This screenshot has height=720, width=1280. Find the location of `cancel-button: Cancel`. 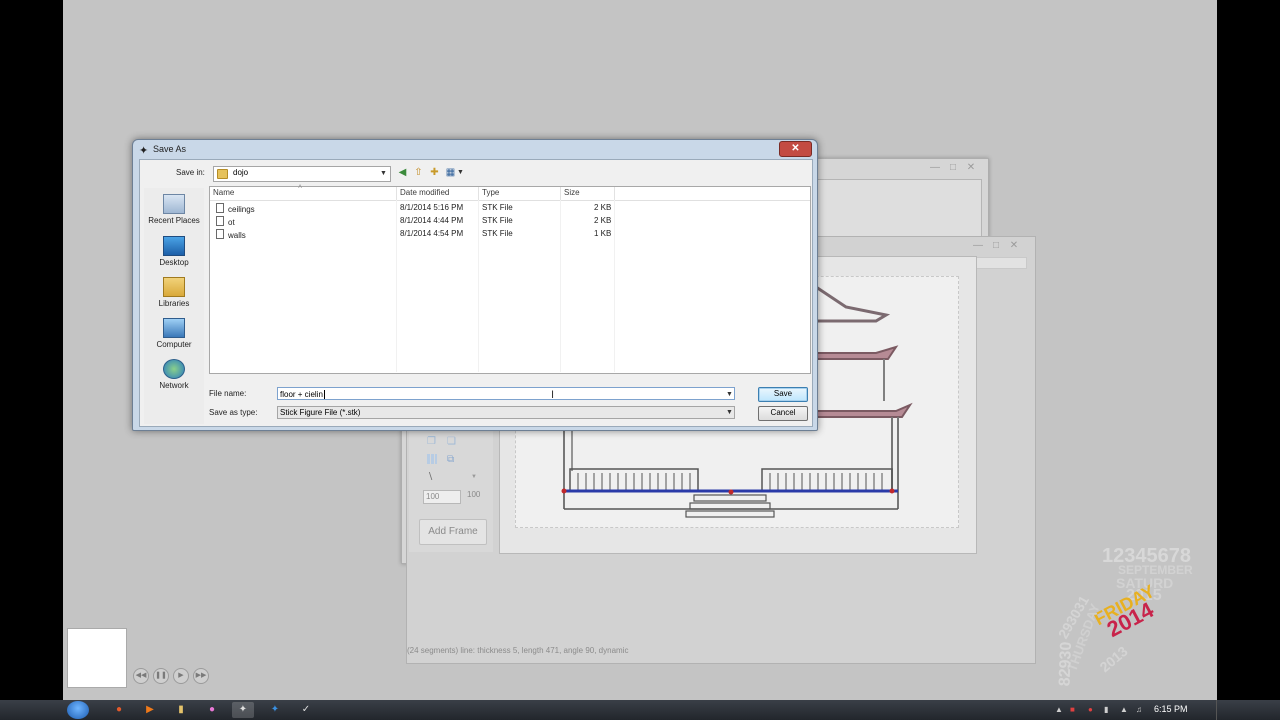

cancel-button: Cancel is located at coordinates (783, 413).